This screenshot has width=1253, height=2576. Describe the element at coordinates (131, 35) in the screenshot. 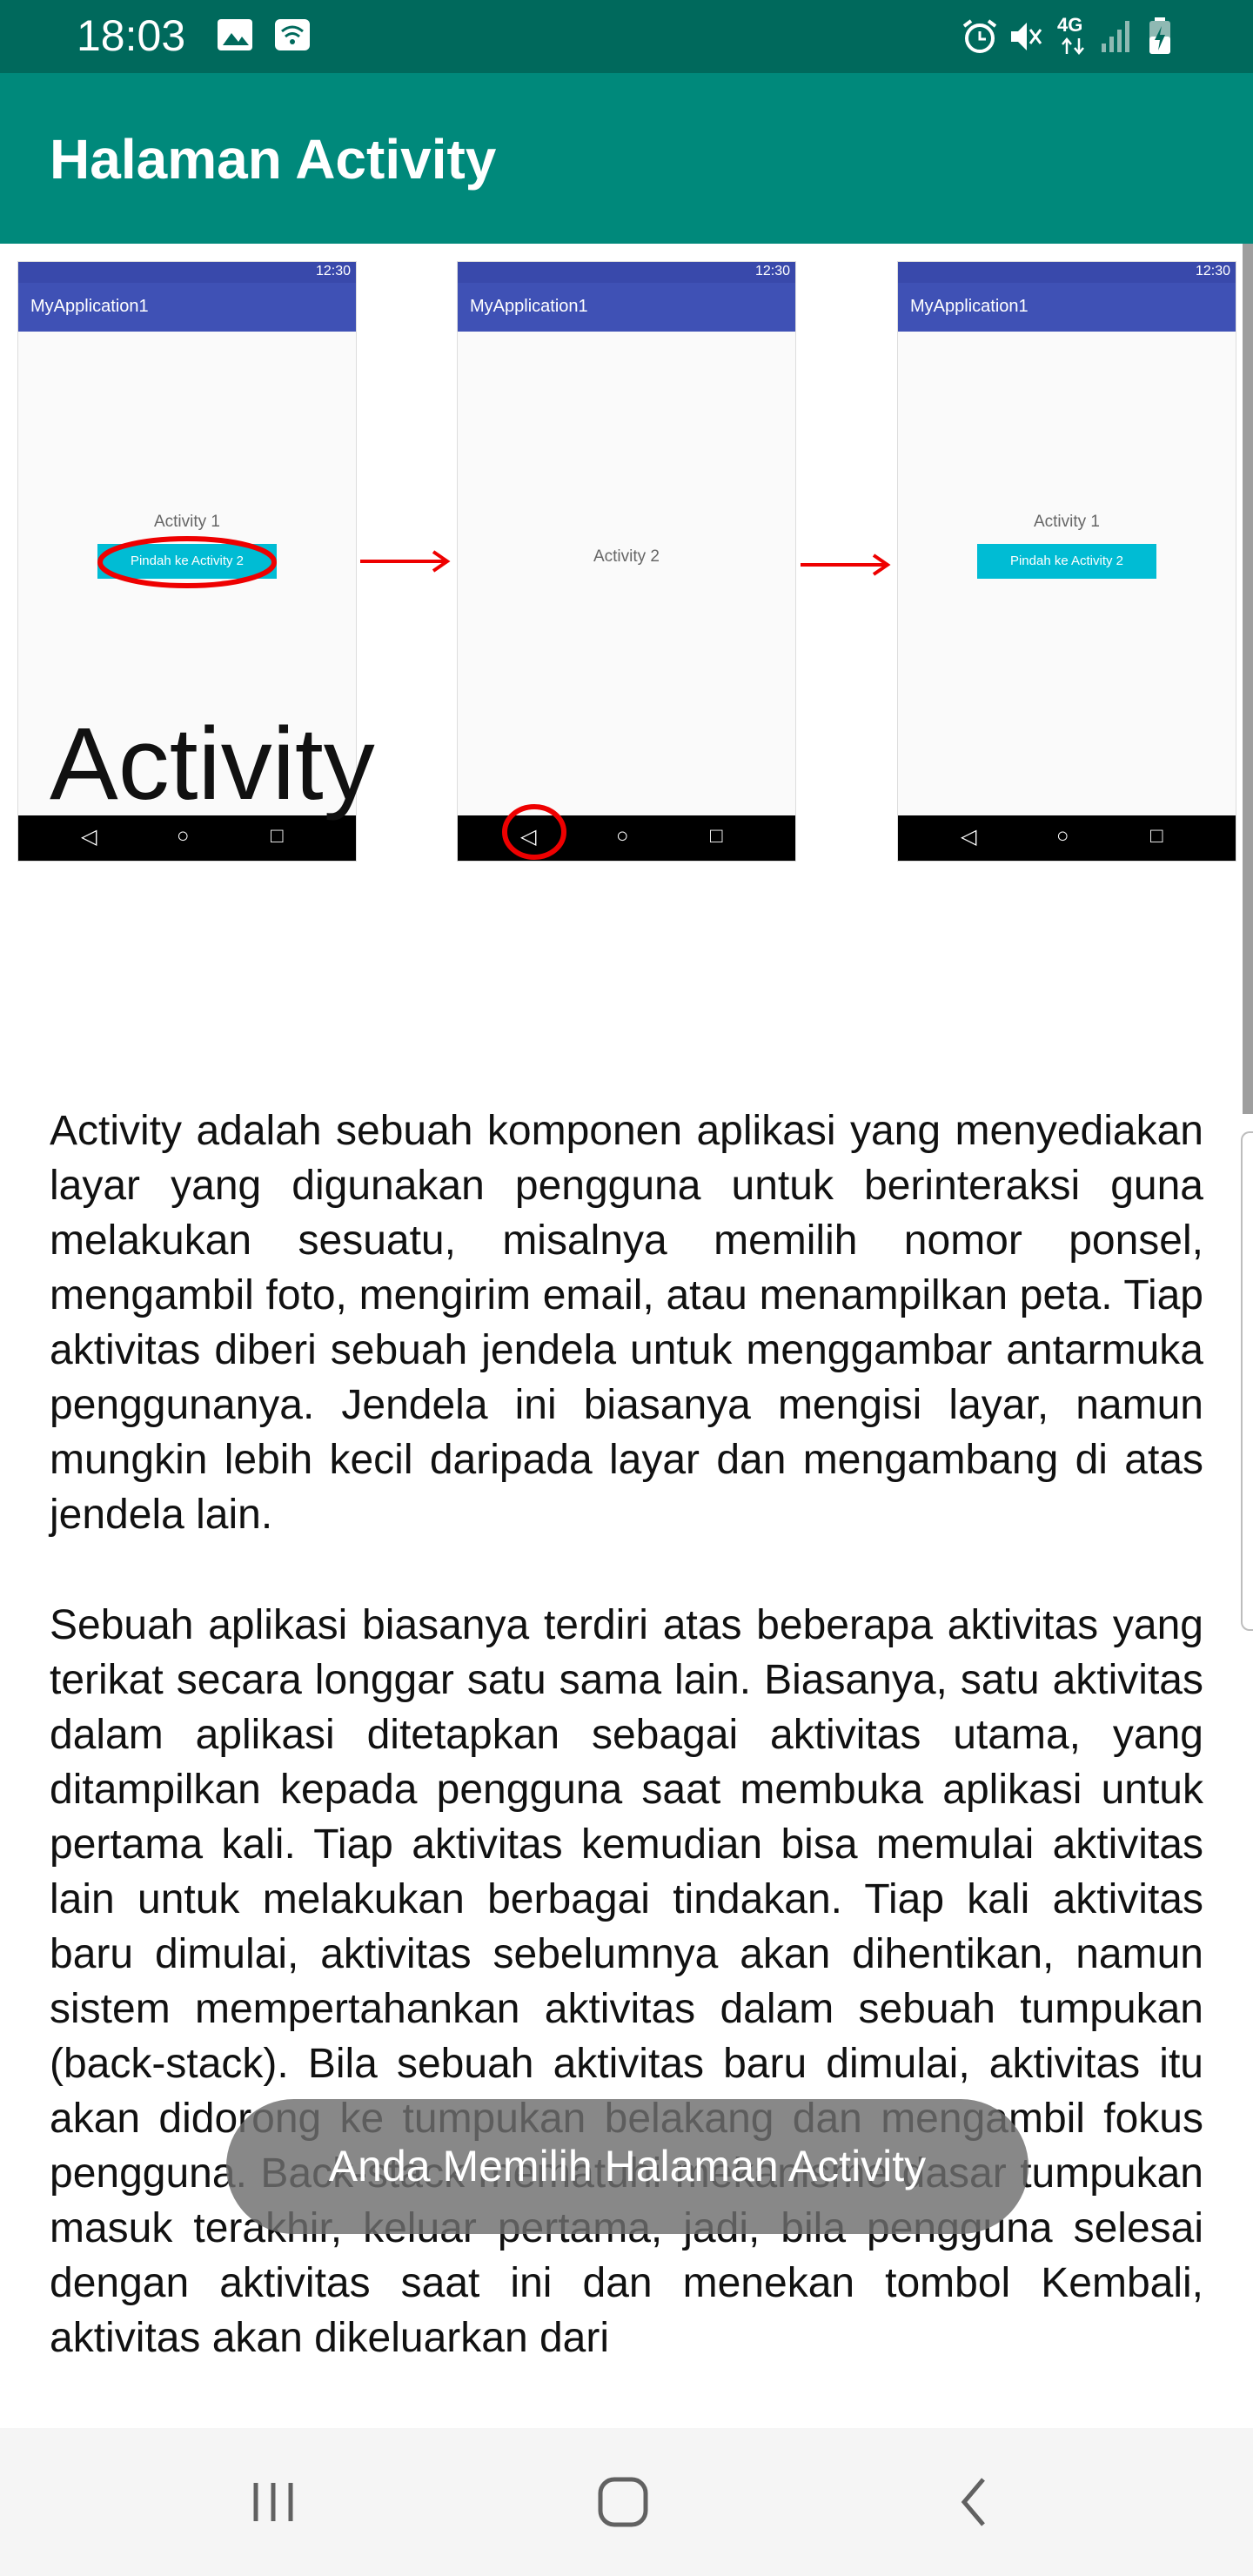

I see `status-time: 18:03` at that location.